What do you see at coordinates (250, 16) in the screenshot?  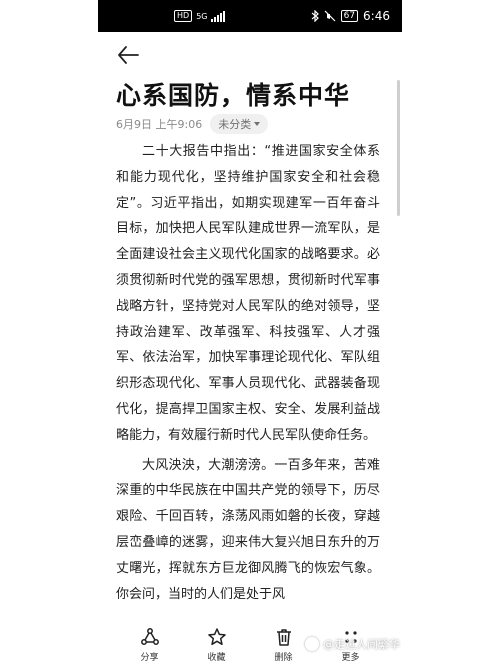 I see `status-bar: HD 5G 67 6:46` at bounding box center [250, 16].